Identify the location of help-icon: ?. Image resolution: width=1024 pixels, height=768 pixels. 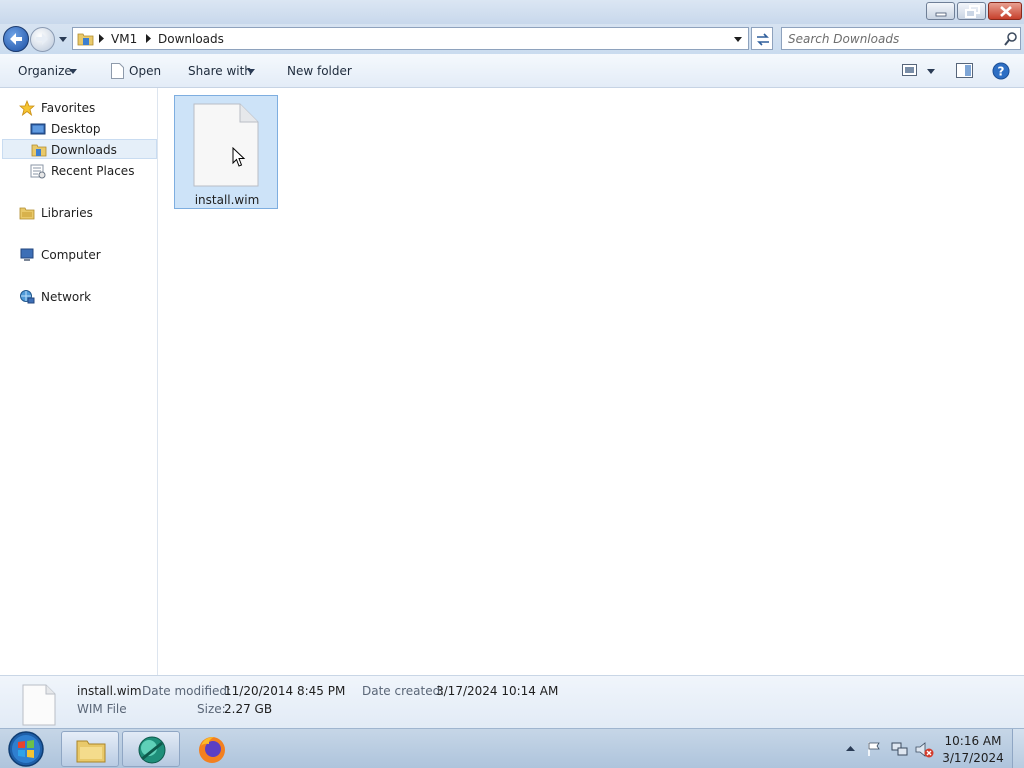
(1001, 71).